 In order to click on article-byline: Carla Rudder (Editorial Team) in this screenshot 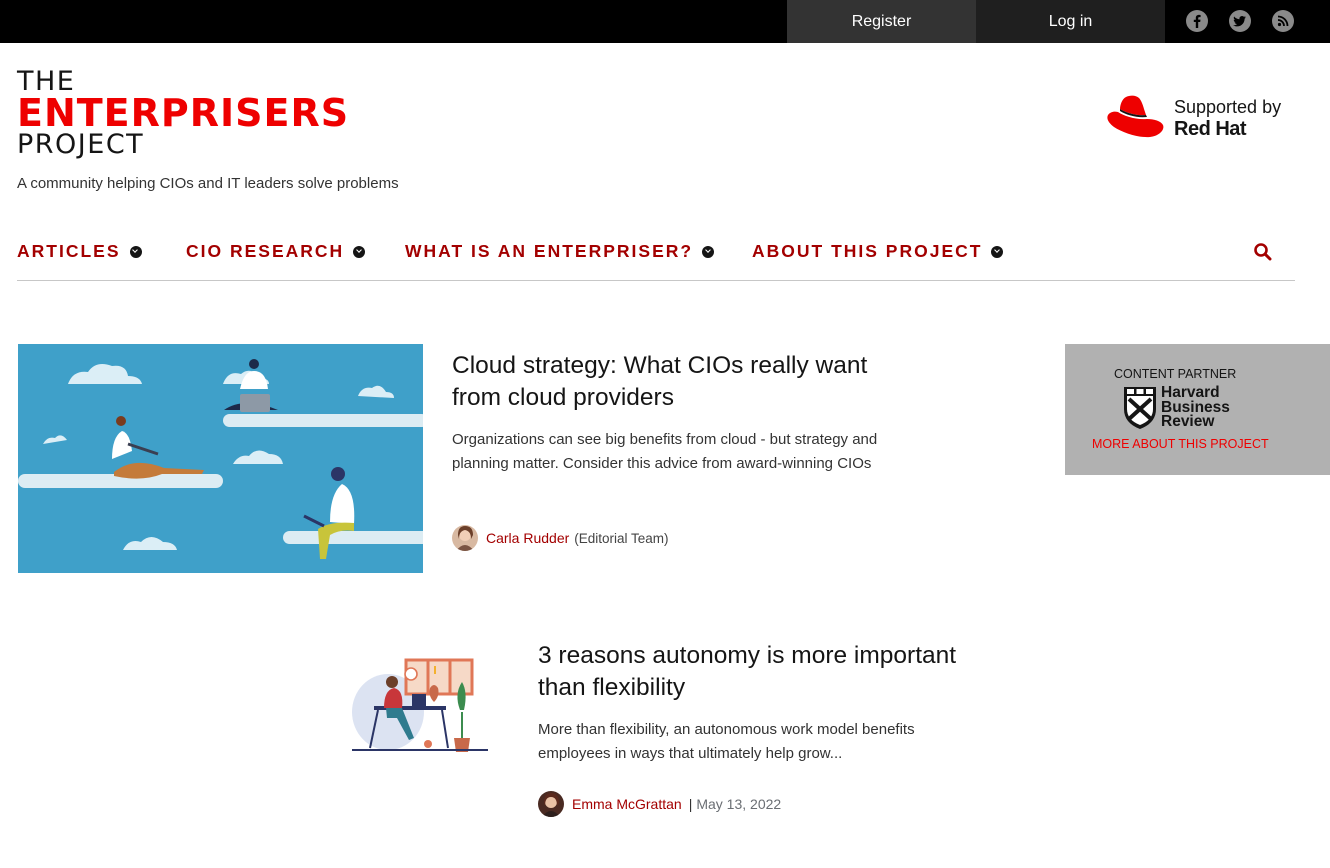, I will do `click(560, 538)`.